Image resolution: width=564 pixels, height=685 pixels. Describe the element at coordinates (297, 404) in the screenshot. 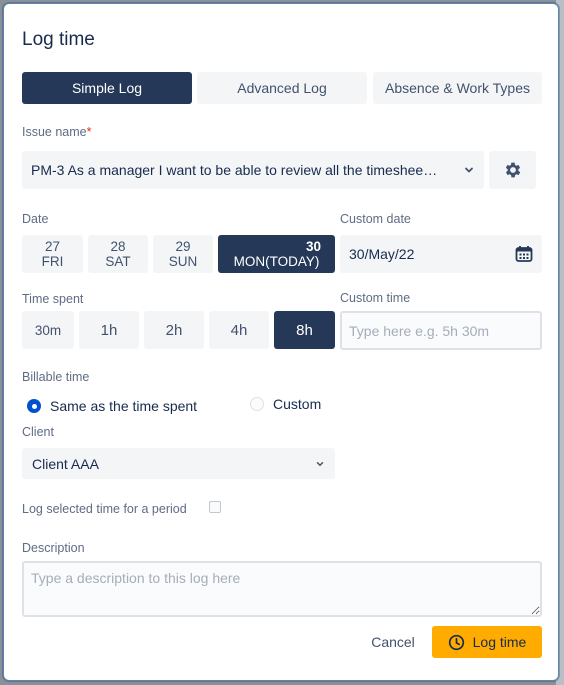

I see `billable-custom-label: Custom` at that location.